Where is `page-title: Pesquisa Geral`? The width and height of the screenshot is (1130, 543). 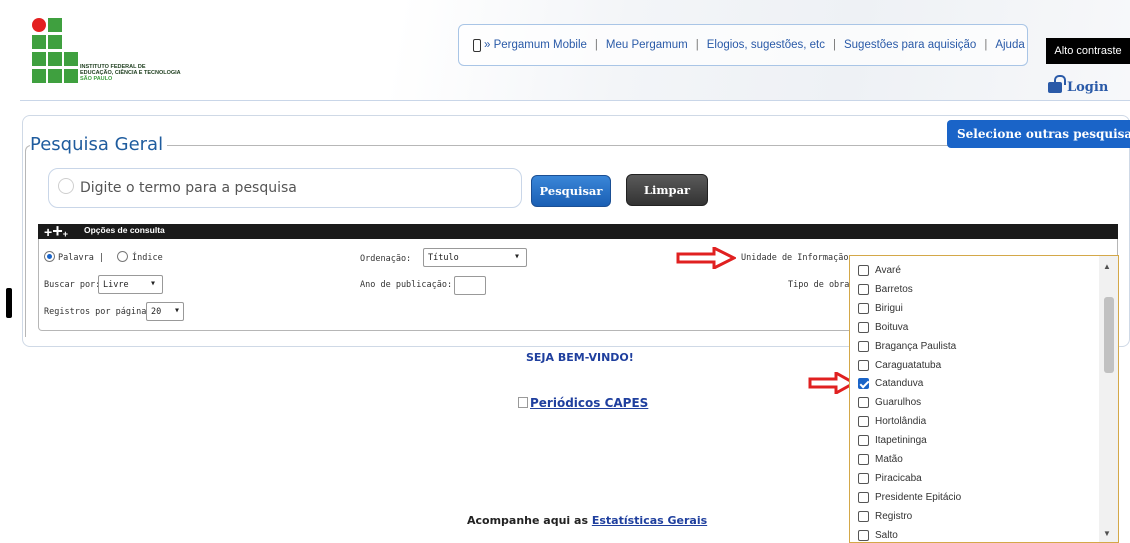
page-title: Pesquisa Geral is located at coordinates (99, 144).